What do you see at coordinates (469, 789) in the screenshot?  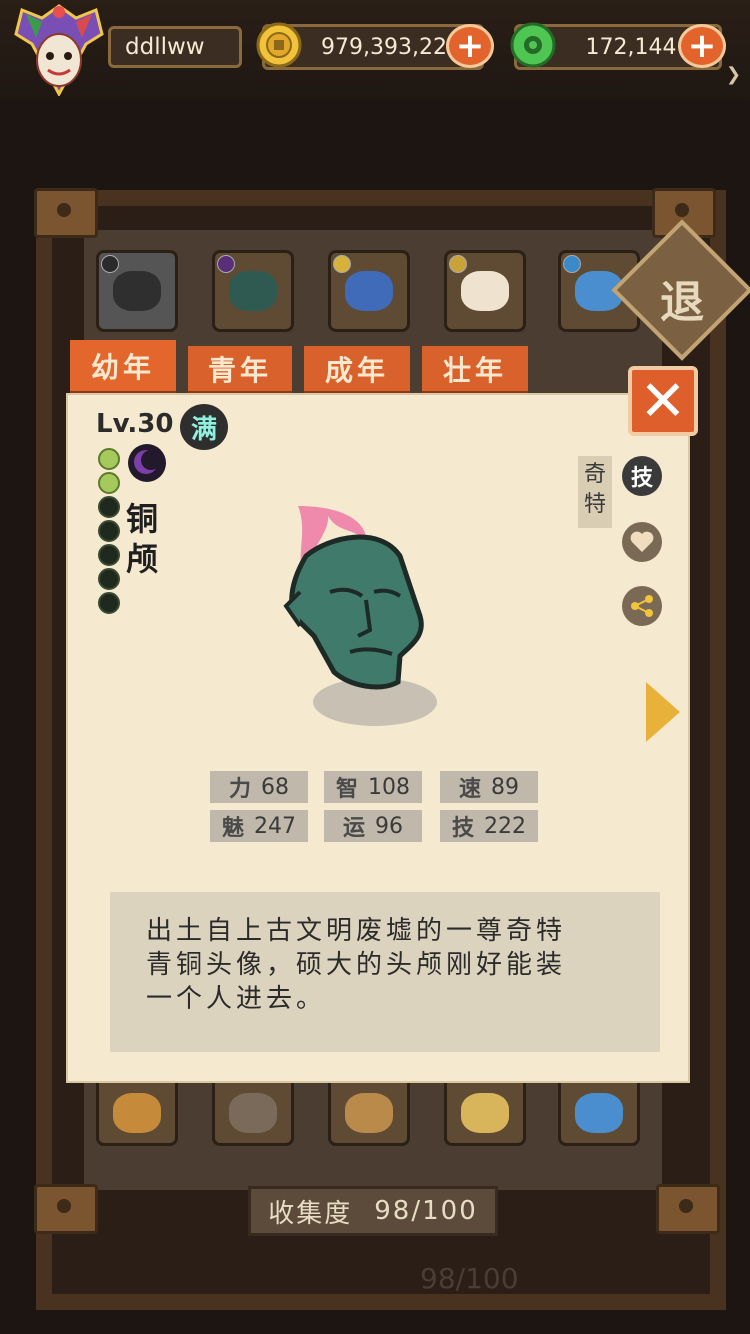 I see `stat-key: 速` at bounding box center [469, 789].